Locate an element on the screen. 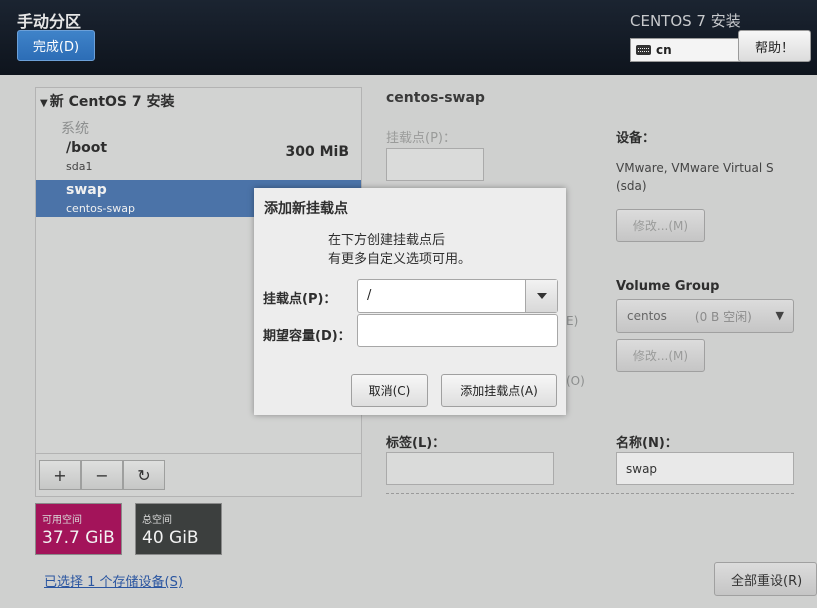  keyboard-icon is located at coordinates (643, 50).